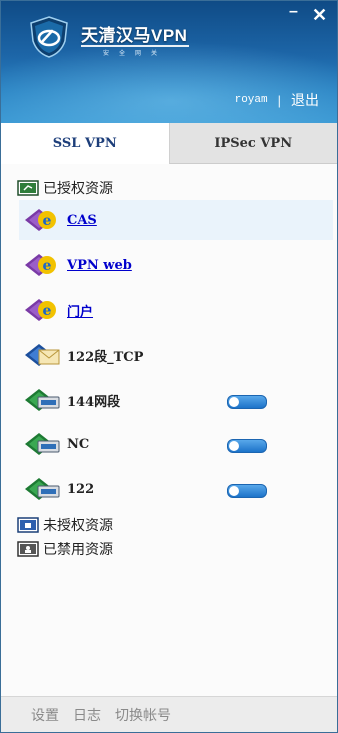 This screenshot has width=338, height=733. I want to click on disabled-folder-icon, so click(28, 549).